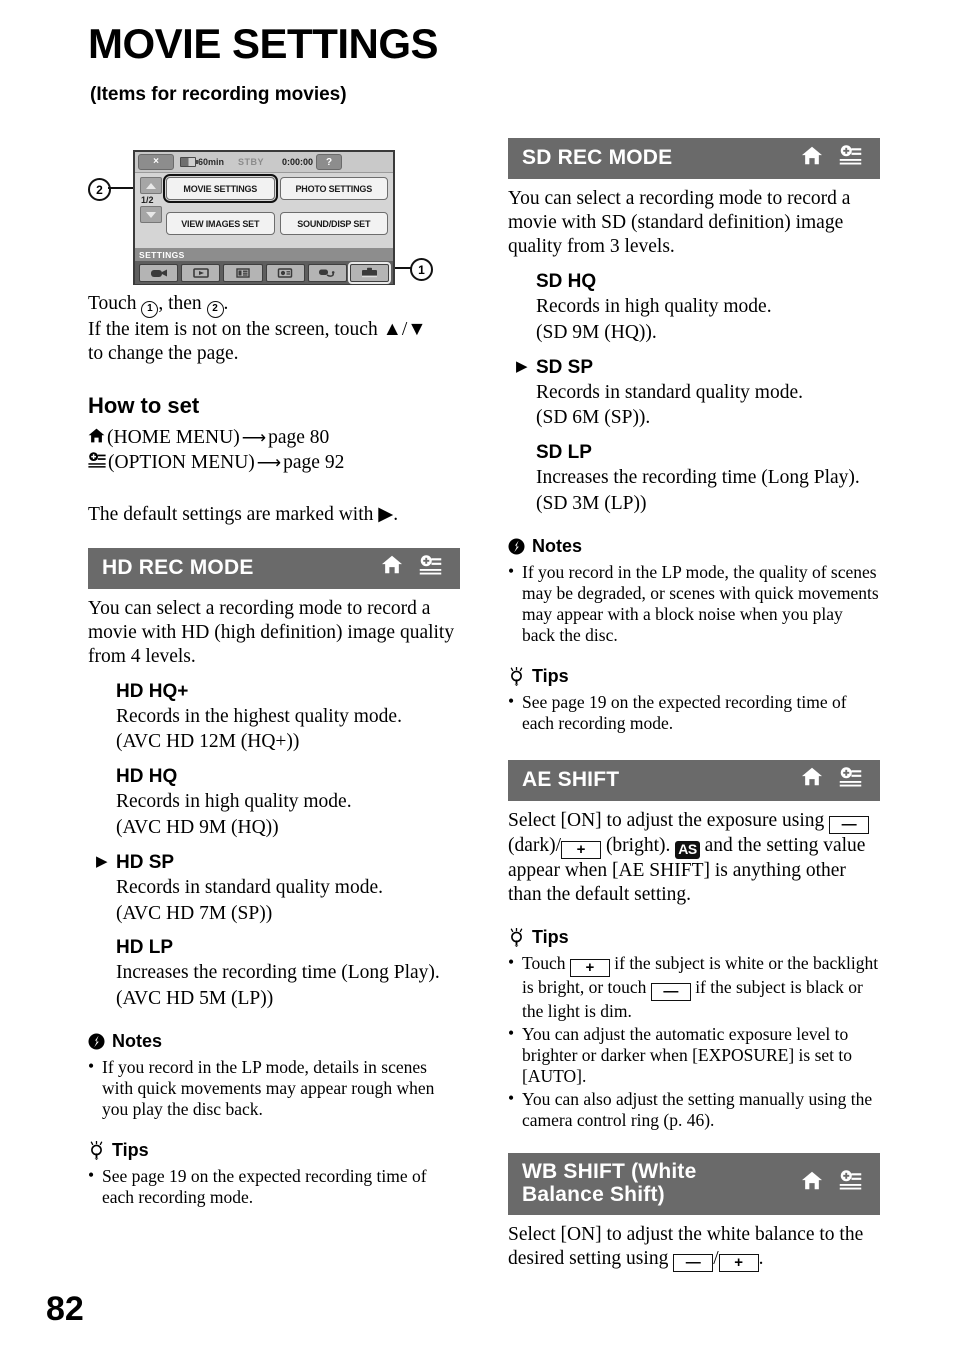 The width and height of the screenshot is (954, 1357). Describe the element at coordinates (96, 1041) in the screenshot. I see `note-icon` at that location.